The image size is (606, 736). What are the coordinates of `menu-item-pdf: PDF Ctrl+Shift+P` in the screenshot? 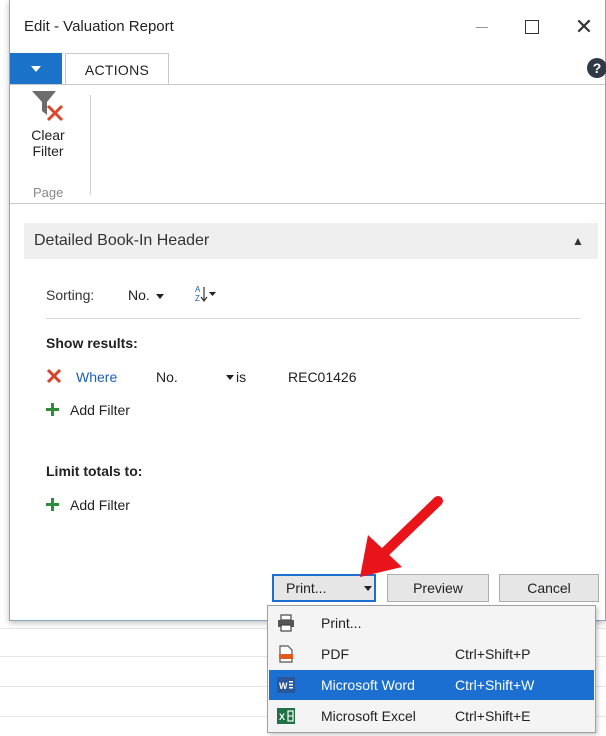 It's located at (431, 654).